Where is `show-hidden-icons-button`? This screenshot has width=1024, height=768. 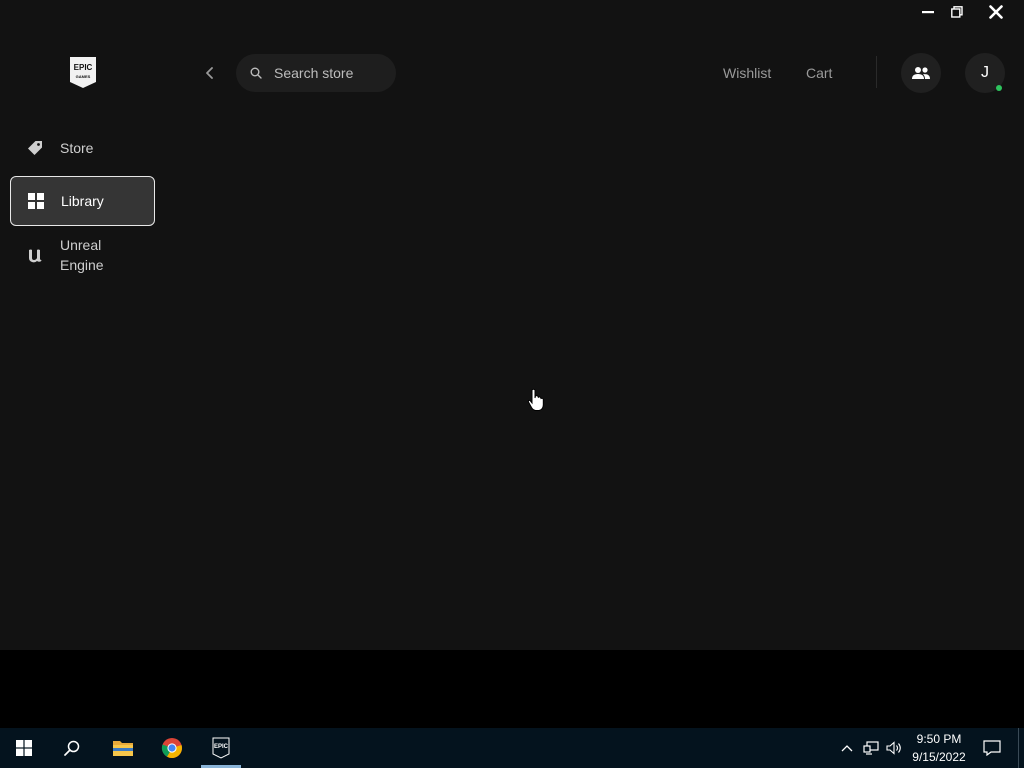 show-hidden-icons-button is located at coordinates (847, 748).